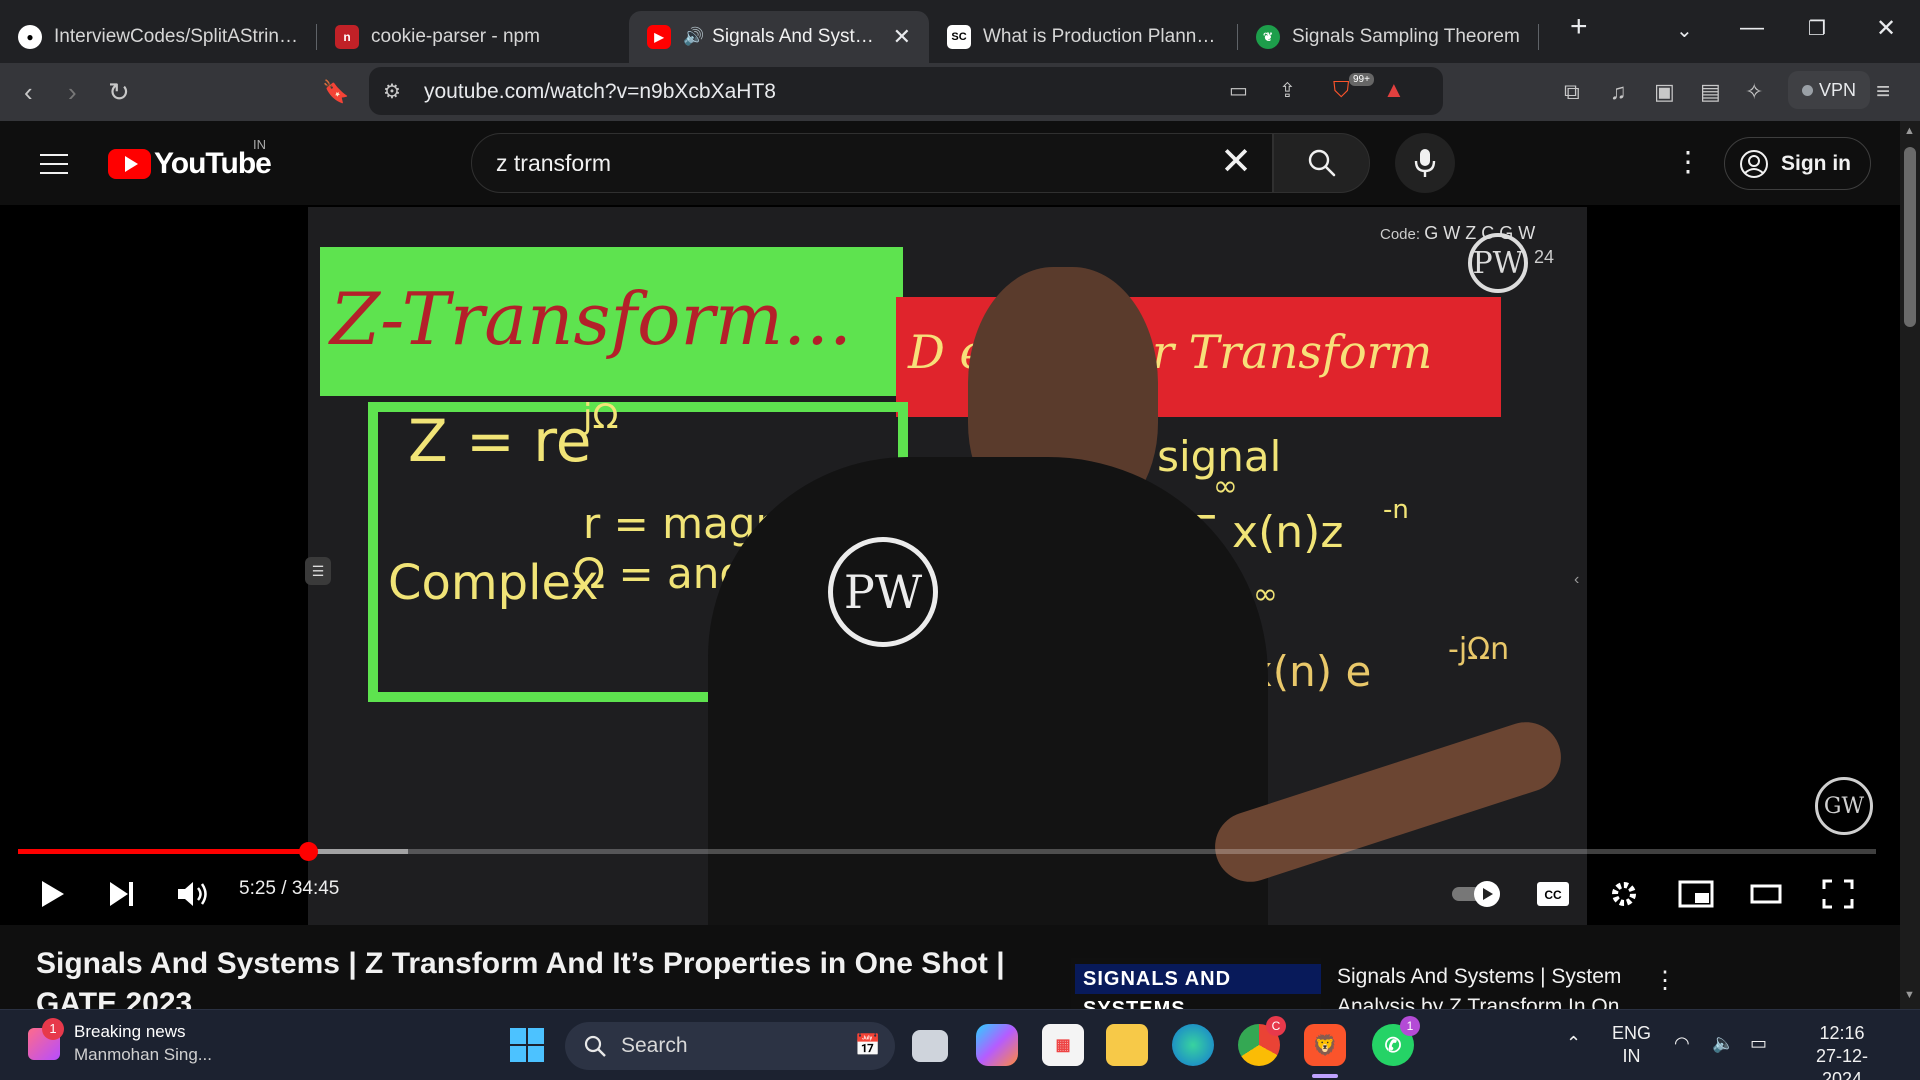  Describe the element at coordinates (1909, 995) in the screenshot. I see `scroll-down-icon: ▼` at that location.